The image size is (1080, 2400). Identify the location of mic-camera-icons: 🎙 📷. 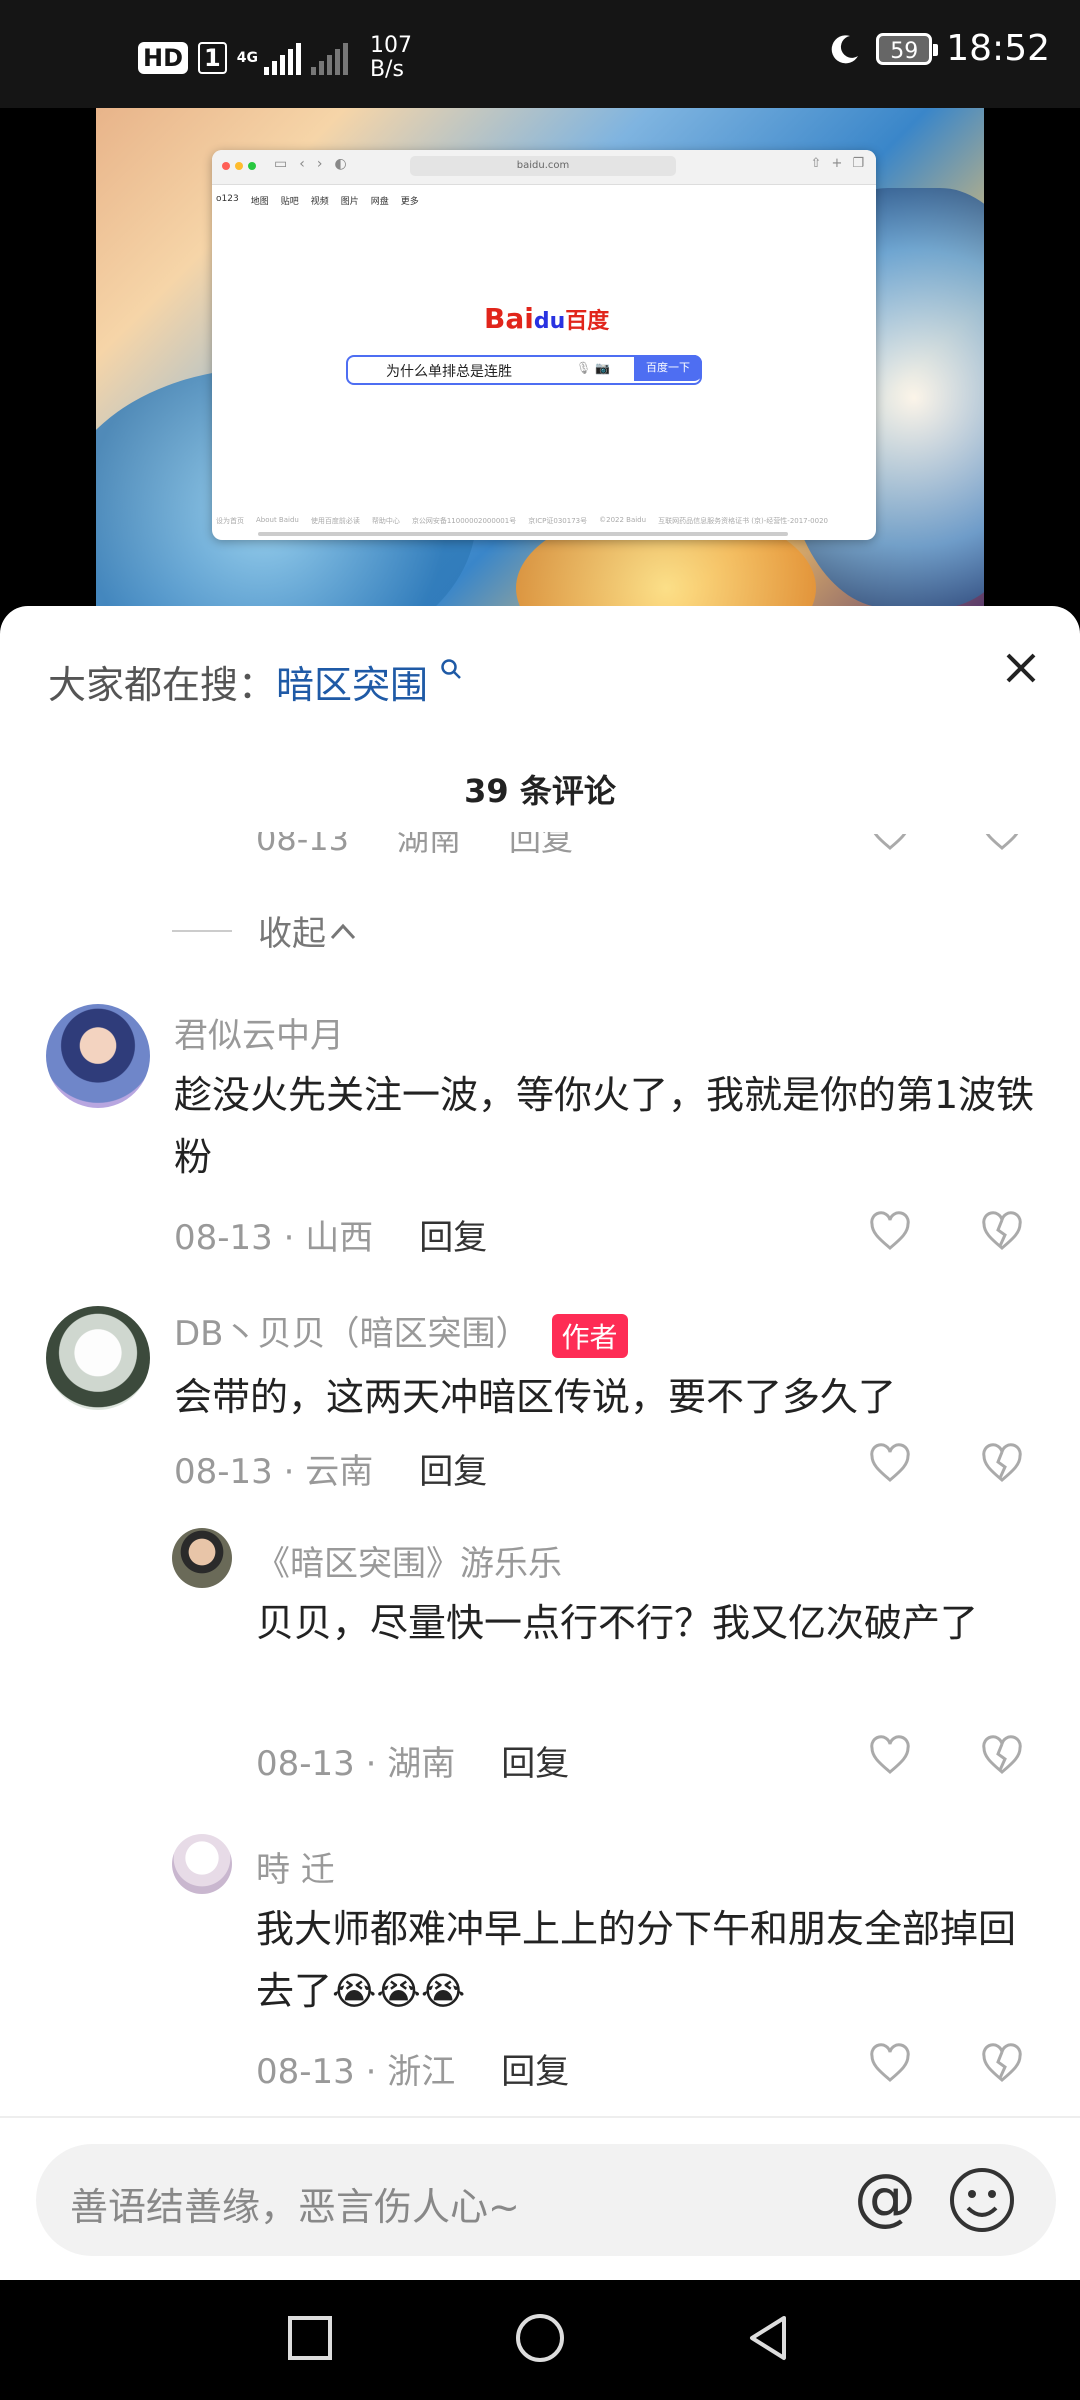
(593, 368).